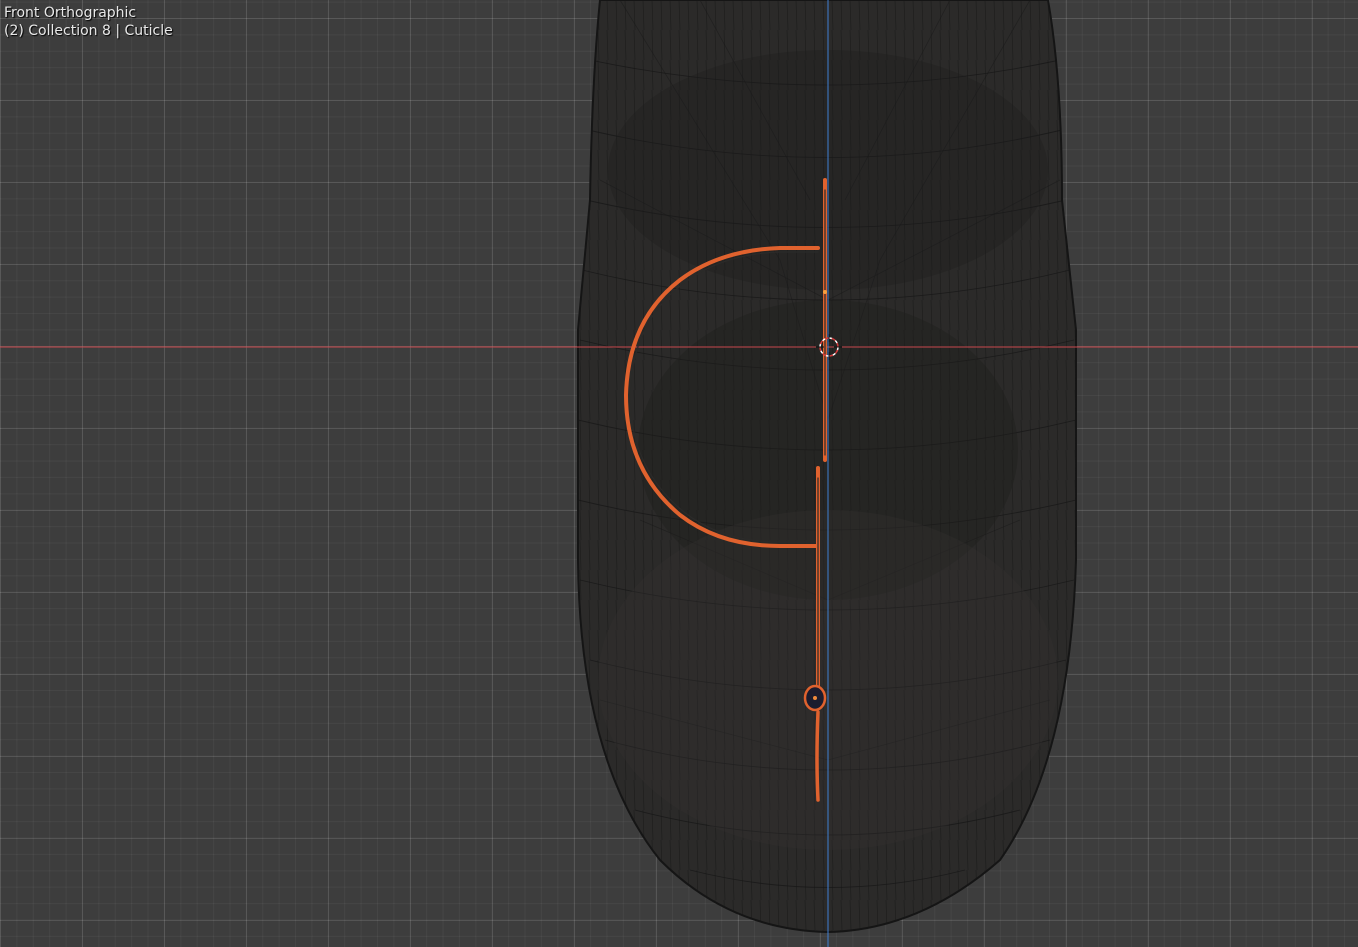  I want to click on object-info: (2) Collection 8 | Cuticle, so click(88, 31).